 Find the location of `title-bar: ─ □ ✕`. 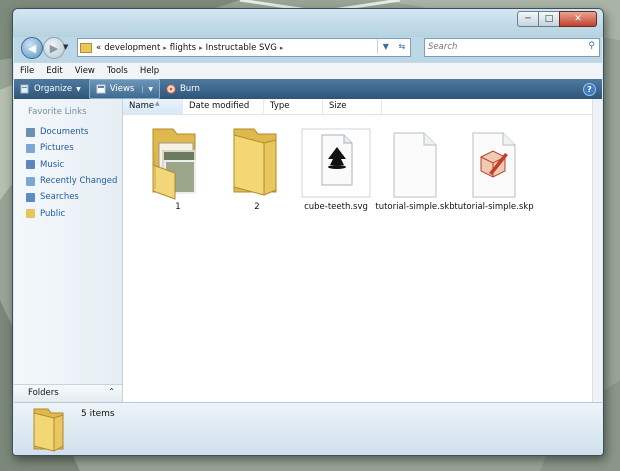

title-bar: ─ □ ✕ is located at coordinates (308, 23).